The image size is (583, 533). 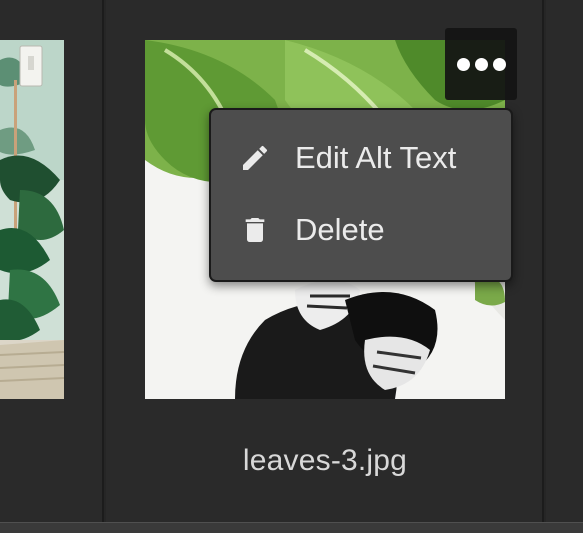 I want to click on gallery-item-next, so click(x=564, y=261).